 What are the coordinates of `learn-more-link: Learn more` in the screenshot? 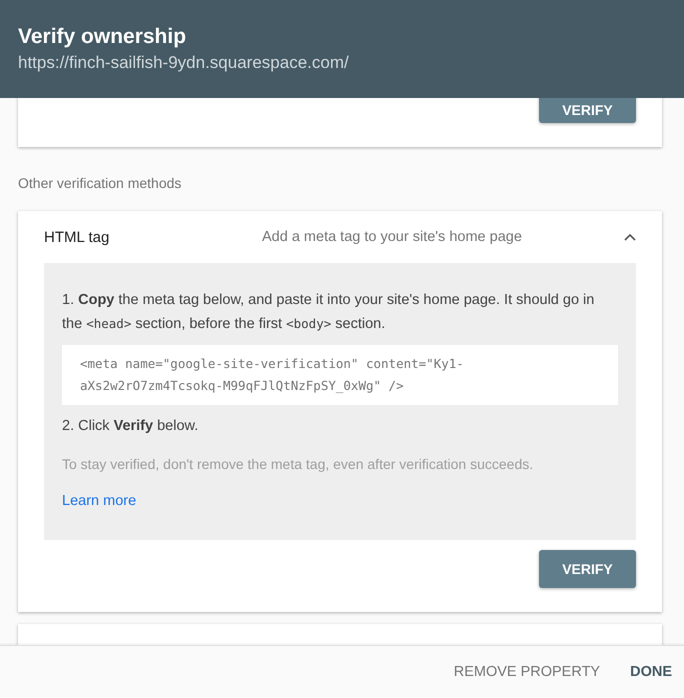 It's located at (99, 501).